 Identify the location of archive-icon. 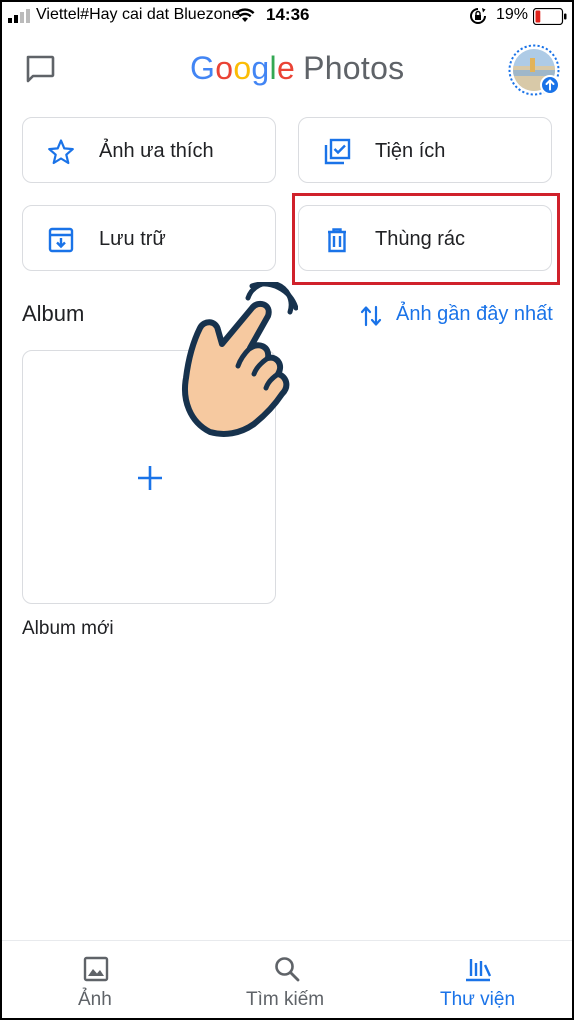
(61, 240).